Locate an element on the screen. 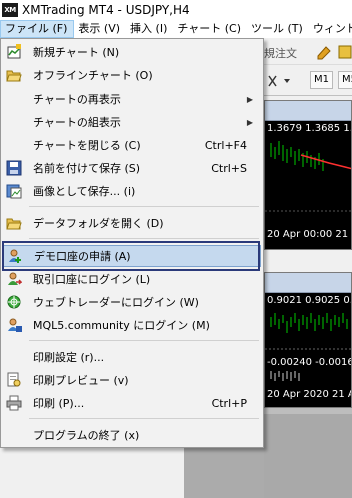  save-image-icon is located at coordinates (14, 191).